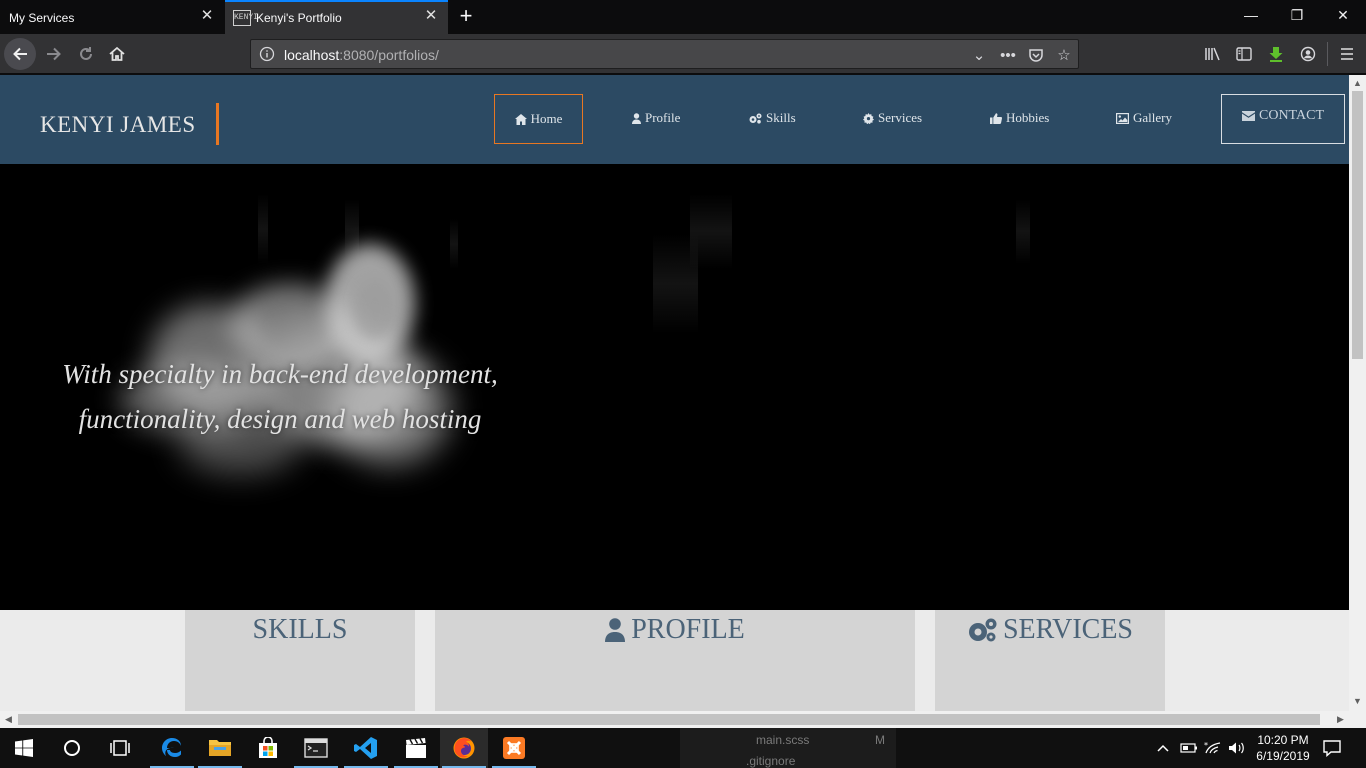 The height and width of the screenshot is (768, 1366). Describe the element at coordinates (771, 761) in the screenshot. I see `peek-file-gitignore: .gitignore` at that location.